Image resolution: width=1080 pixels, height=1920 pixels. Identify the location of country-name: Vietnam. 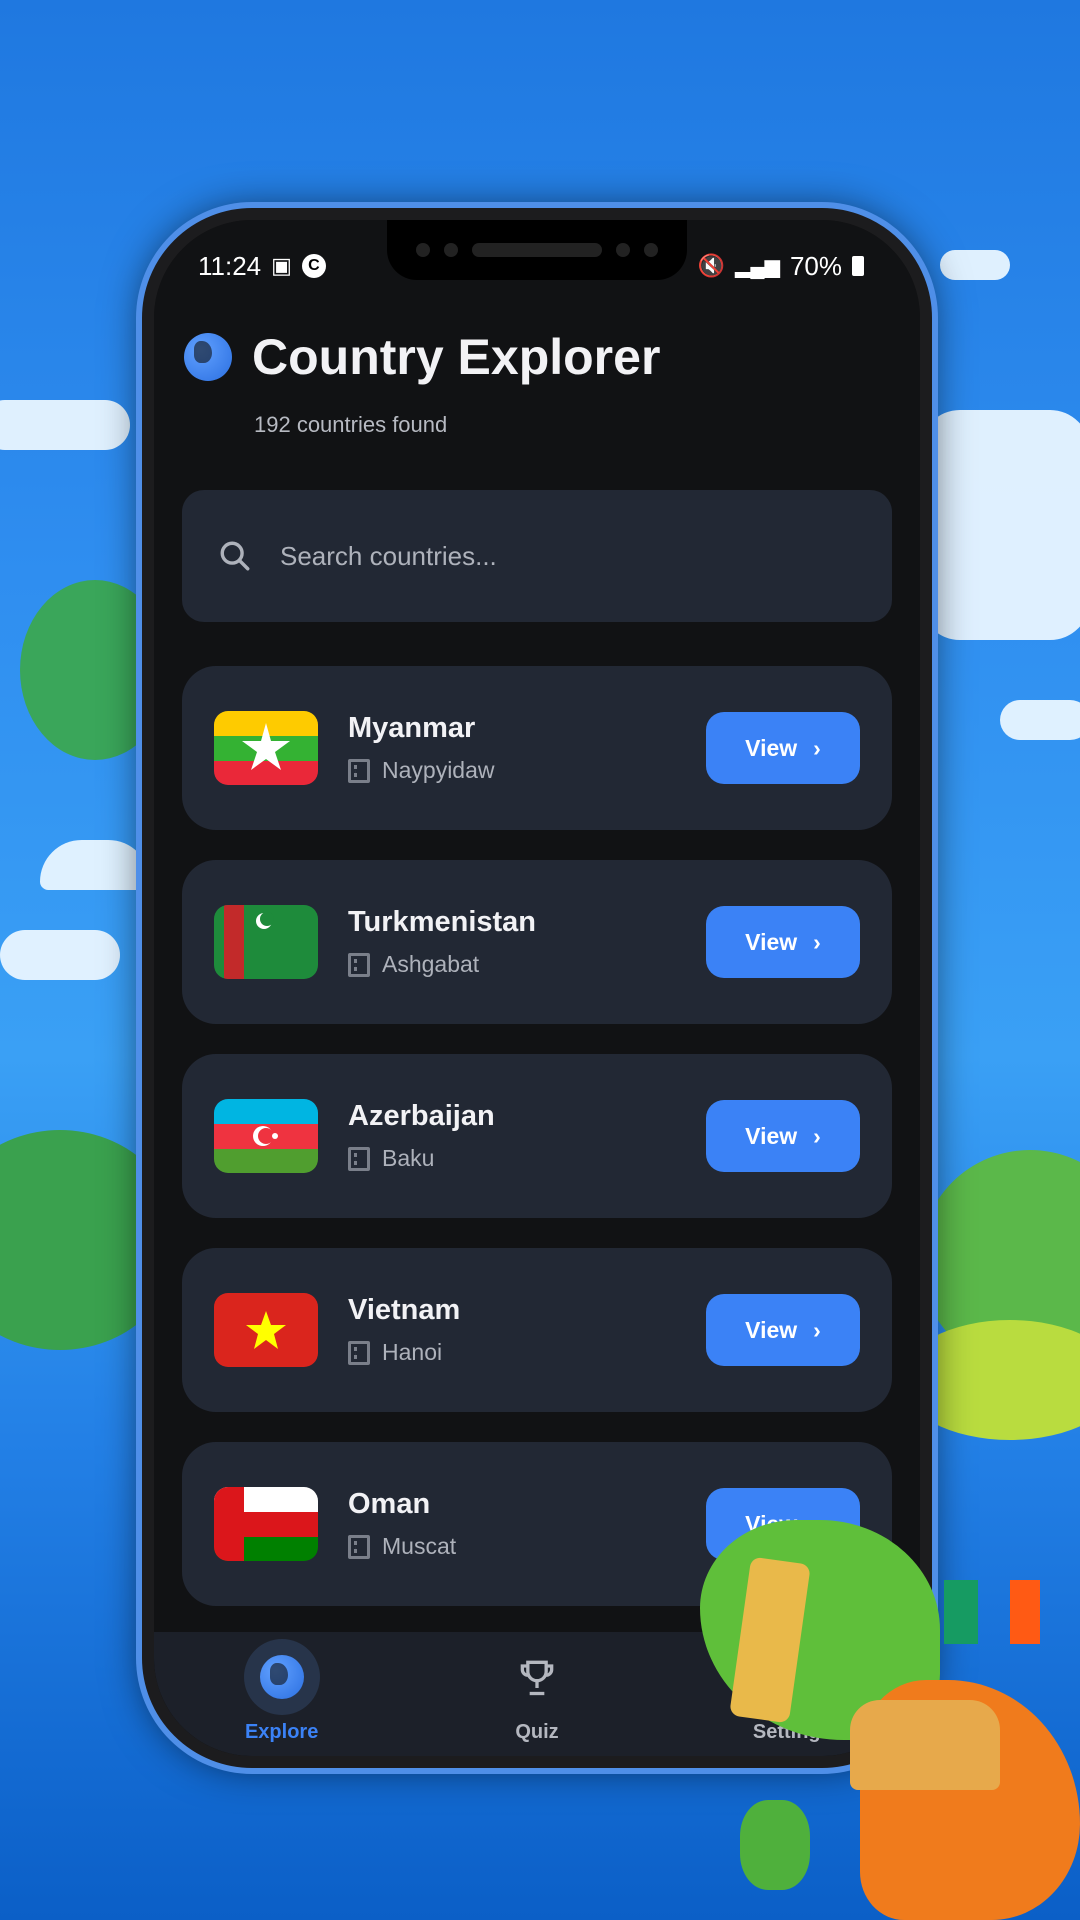
(404, 1310).